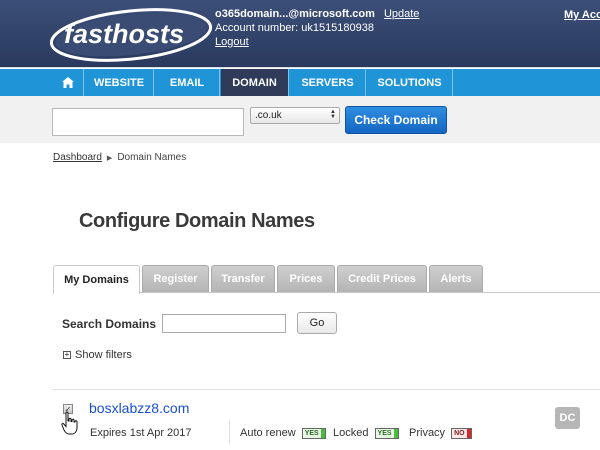  What do you see at coordinates (295, 115) in the screenshot?
I see `tld-select: .co.uk ▲ ▼` at bounding box center [295, 115].